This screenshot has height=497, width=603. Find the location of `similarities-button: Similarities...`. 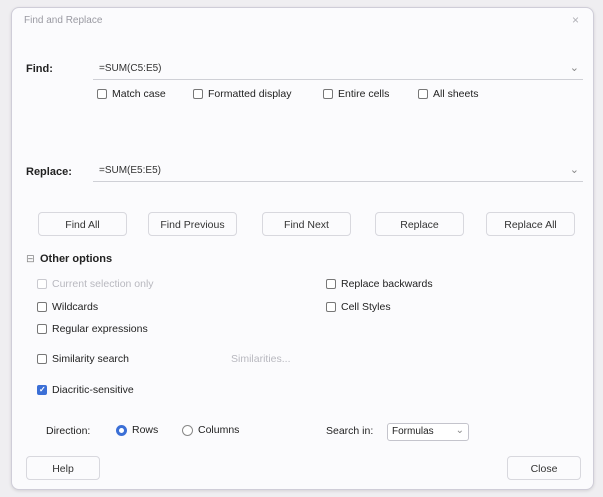

similarities-button: Similarities... is located at coordinates (261, 359).